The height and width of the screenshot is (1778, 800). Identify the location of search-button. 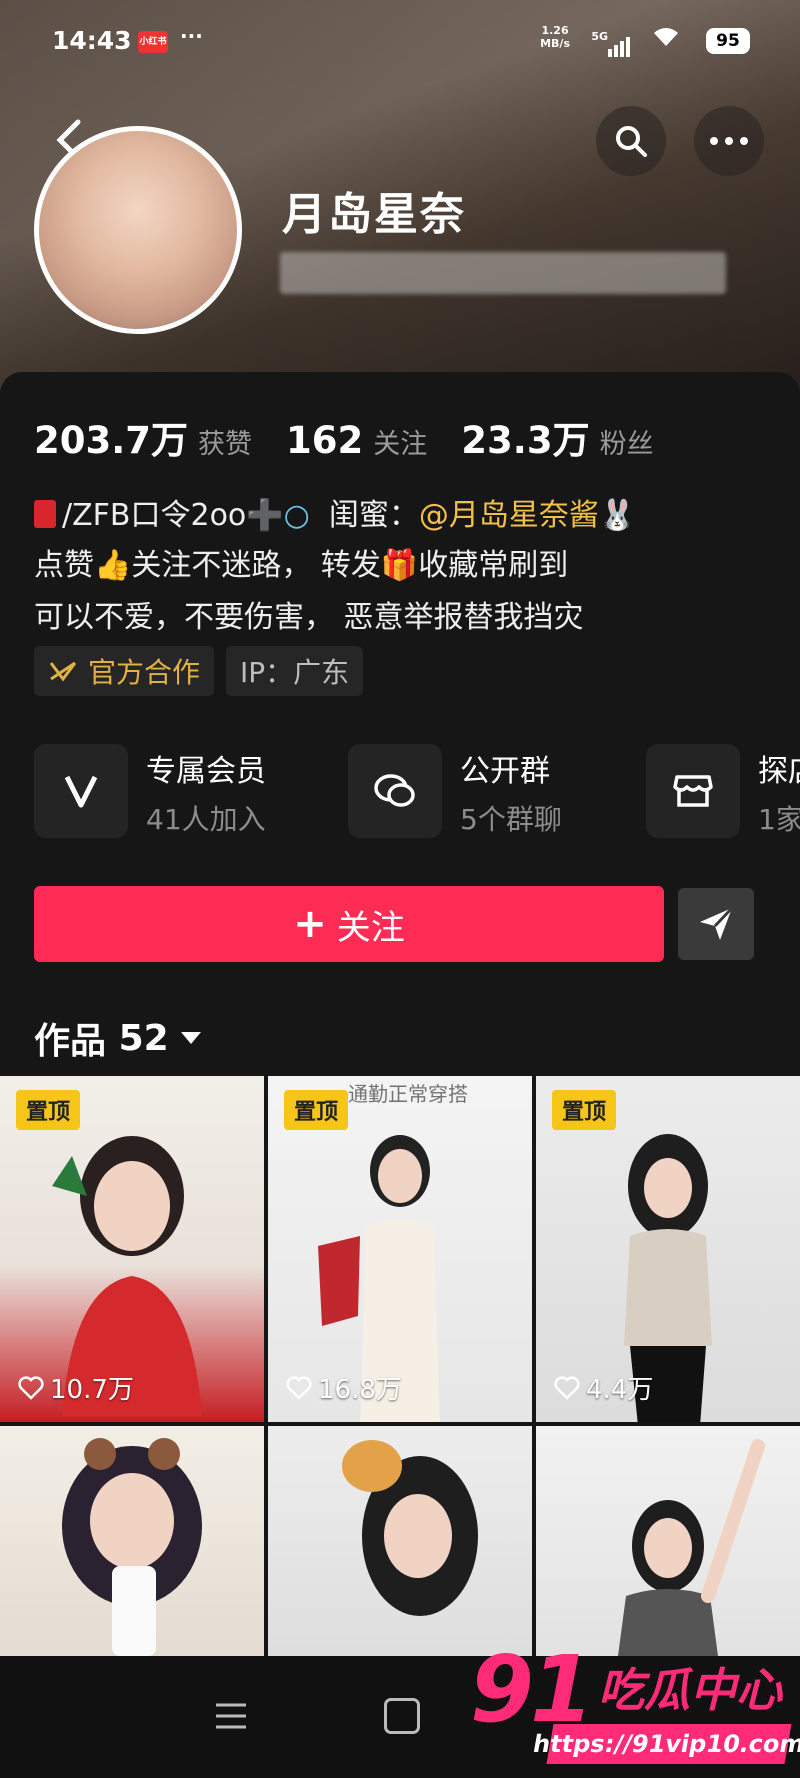
(631, 141).